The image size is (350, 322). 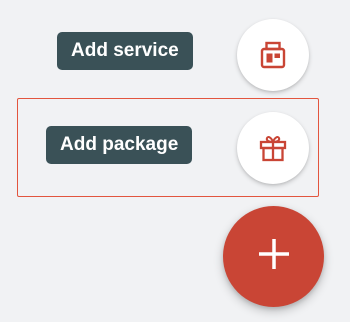 What do you see at coordinates (119, 145) in the screenshot?
I see `add-package-label: Add package` at bounding box center [119, 145].